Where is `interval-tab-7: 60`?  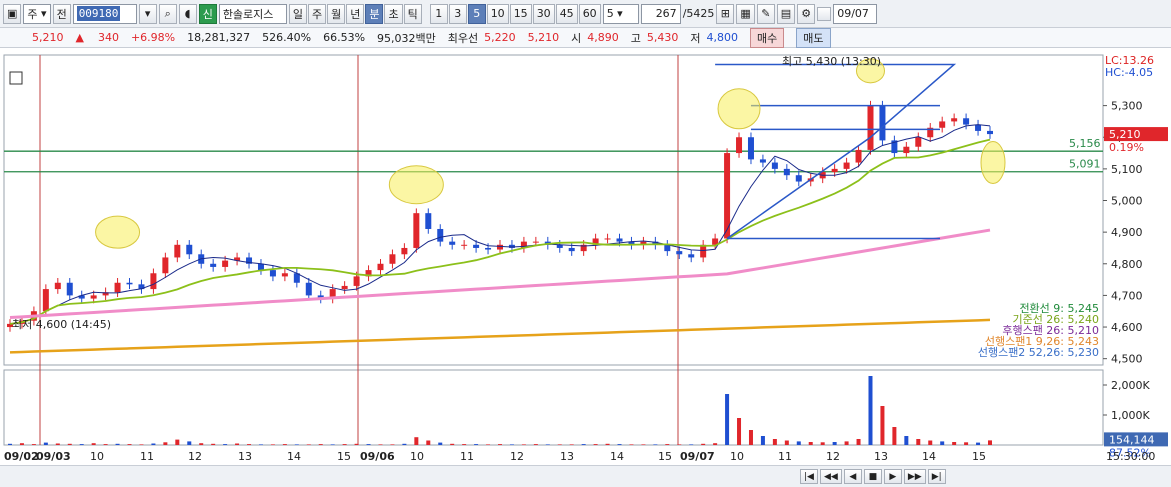 interval-tab-7: 60 is located at coordinates (589, 13).